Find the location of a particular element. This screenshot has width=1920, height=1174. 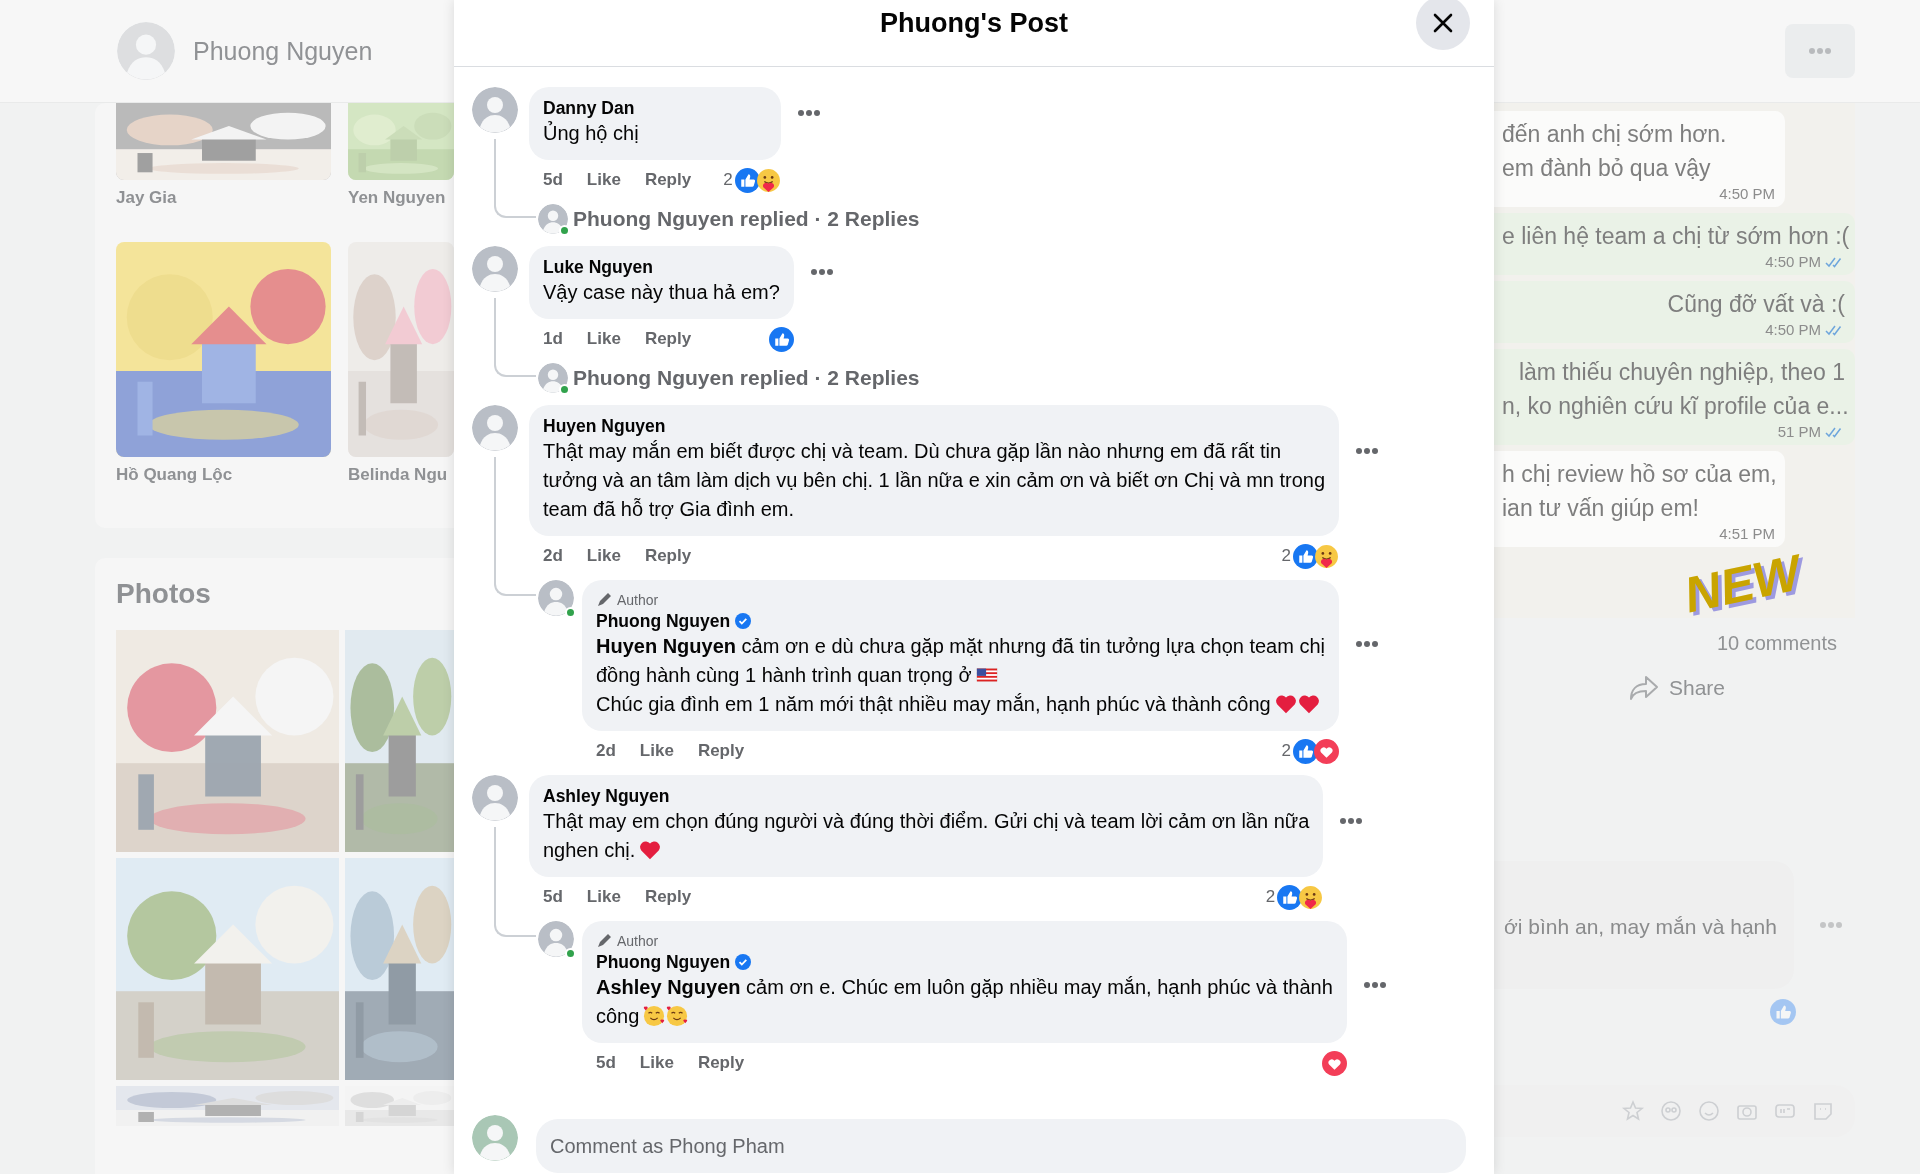

comment-text: công is located at coordinates (618, 1016).